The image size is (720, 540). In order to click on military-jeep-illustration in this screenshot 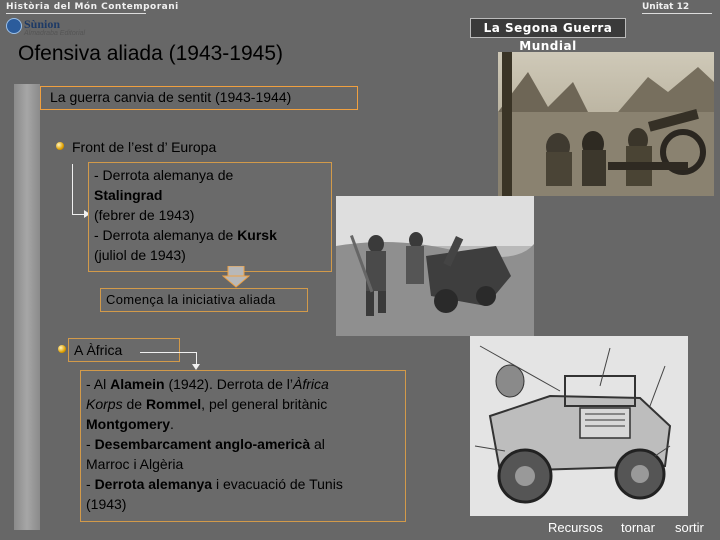, I will do `click(579, 426)`.